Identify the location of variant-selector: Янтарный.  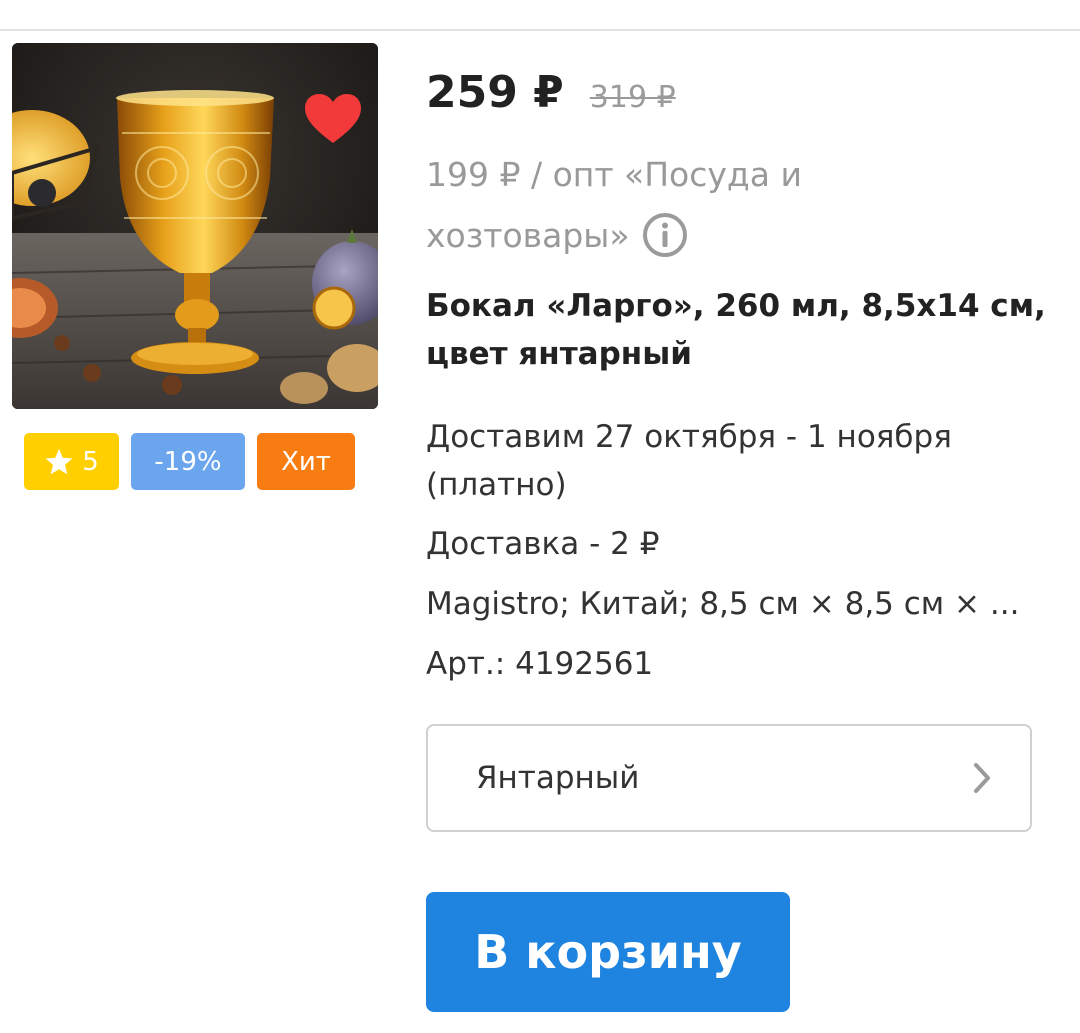
(729, 778).